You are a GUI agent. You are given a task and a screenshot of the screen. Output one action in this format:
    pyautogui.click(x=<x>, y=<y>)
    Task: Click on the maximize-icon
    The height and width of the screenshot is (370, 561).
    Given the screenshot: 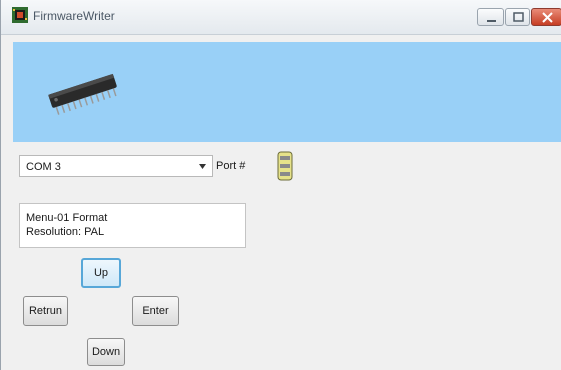 What is the action you would take?
    pyautogui.click(x=518, y=17)
    